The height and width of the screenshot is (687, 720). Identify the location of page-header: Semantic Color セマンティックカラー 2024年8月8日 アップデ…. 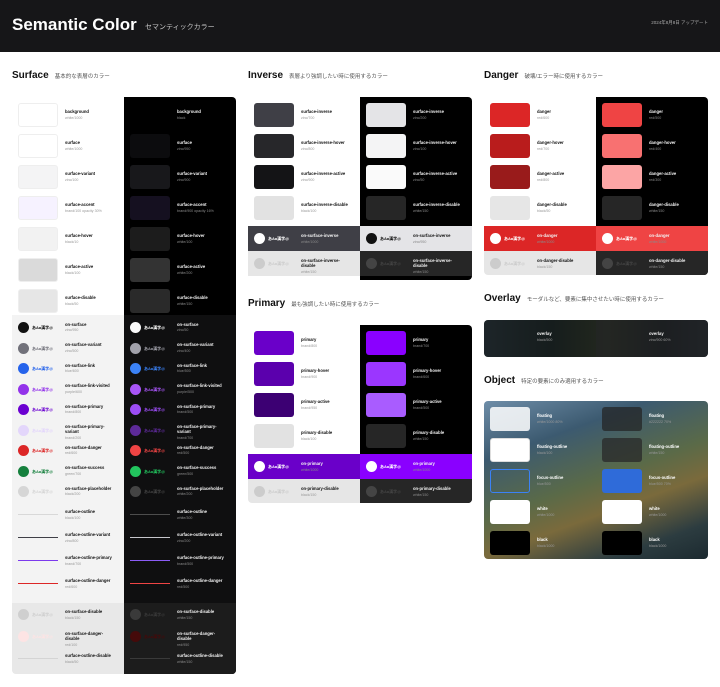
(360, 26).